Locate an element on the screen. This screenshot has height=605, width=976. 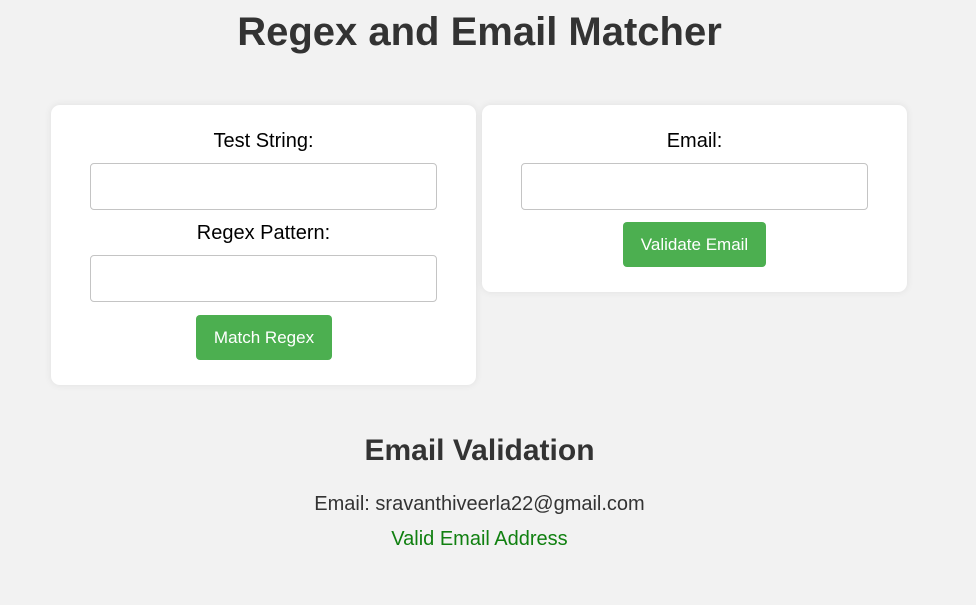
result-email-text: Email: sravanthiveerla22@gmail.com is located at coordinates (479, 504).